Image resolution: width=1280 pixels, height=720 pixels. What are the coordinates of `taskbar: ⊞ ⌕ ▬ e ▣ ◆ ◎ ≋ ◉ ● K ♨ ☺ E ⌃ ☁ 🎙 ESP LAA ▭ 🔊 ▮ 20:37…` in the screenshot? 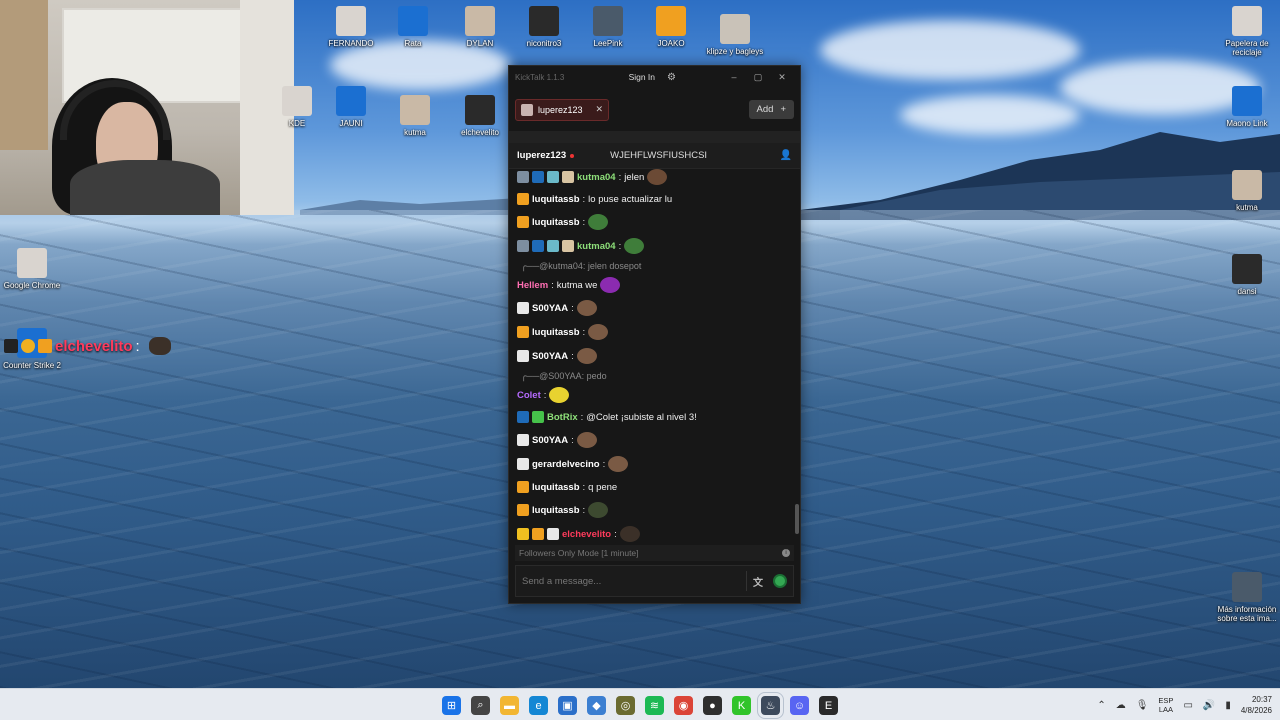 It's located at (640, 704).